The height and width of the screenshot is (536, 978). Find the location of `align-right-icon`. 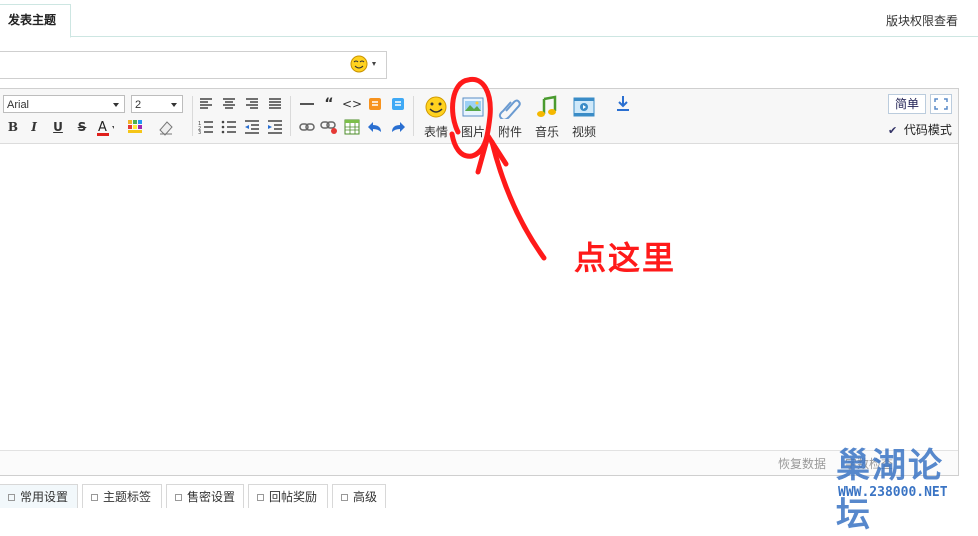

align-right-icon is located at coordinates (252, 103).